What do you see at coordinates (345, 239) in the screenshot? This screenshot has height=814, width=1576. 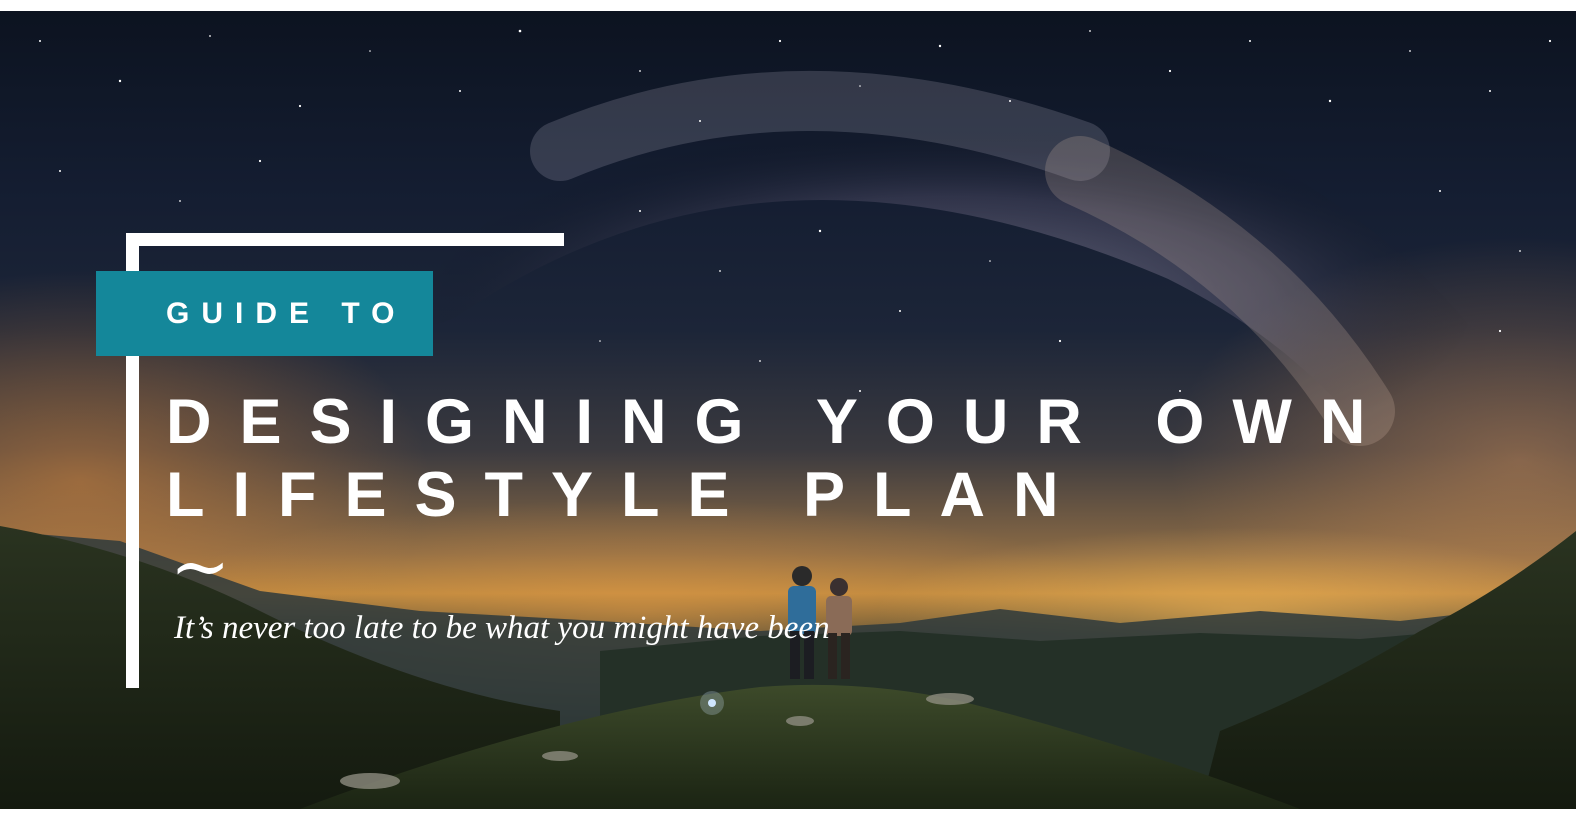 I see `frame-top-bar` at bounding box center [345, 239].